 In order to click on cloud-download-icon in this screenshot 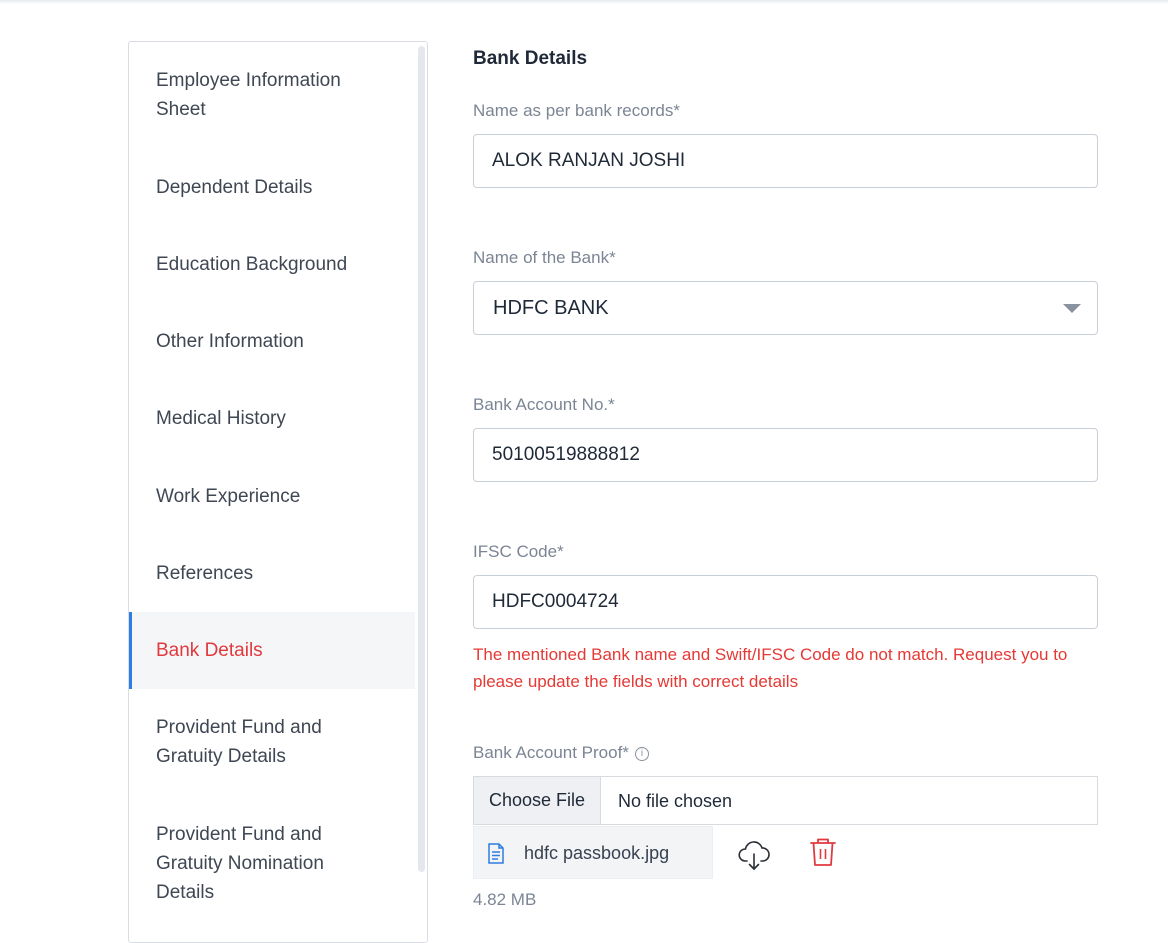, I will do `click(754, 858)`.